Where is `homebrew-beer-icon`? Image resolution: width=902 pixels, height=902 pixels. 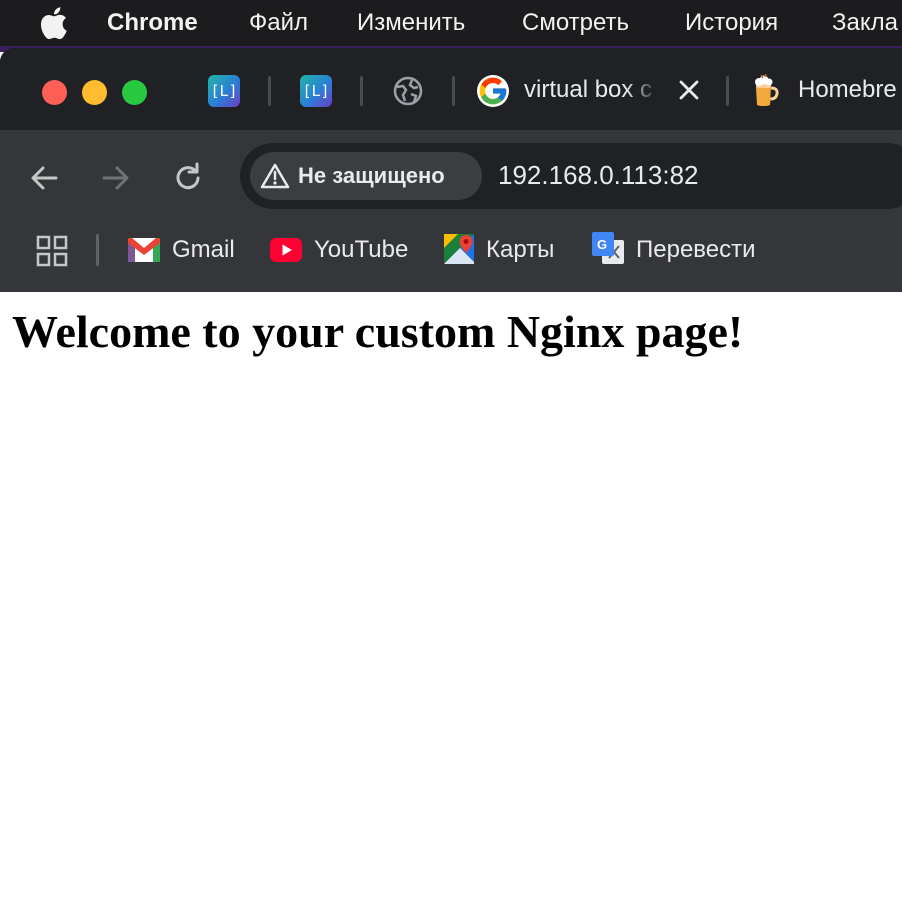
homebrew-beer-icon is located at coordinates (766, 91).